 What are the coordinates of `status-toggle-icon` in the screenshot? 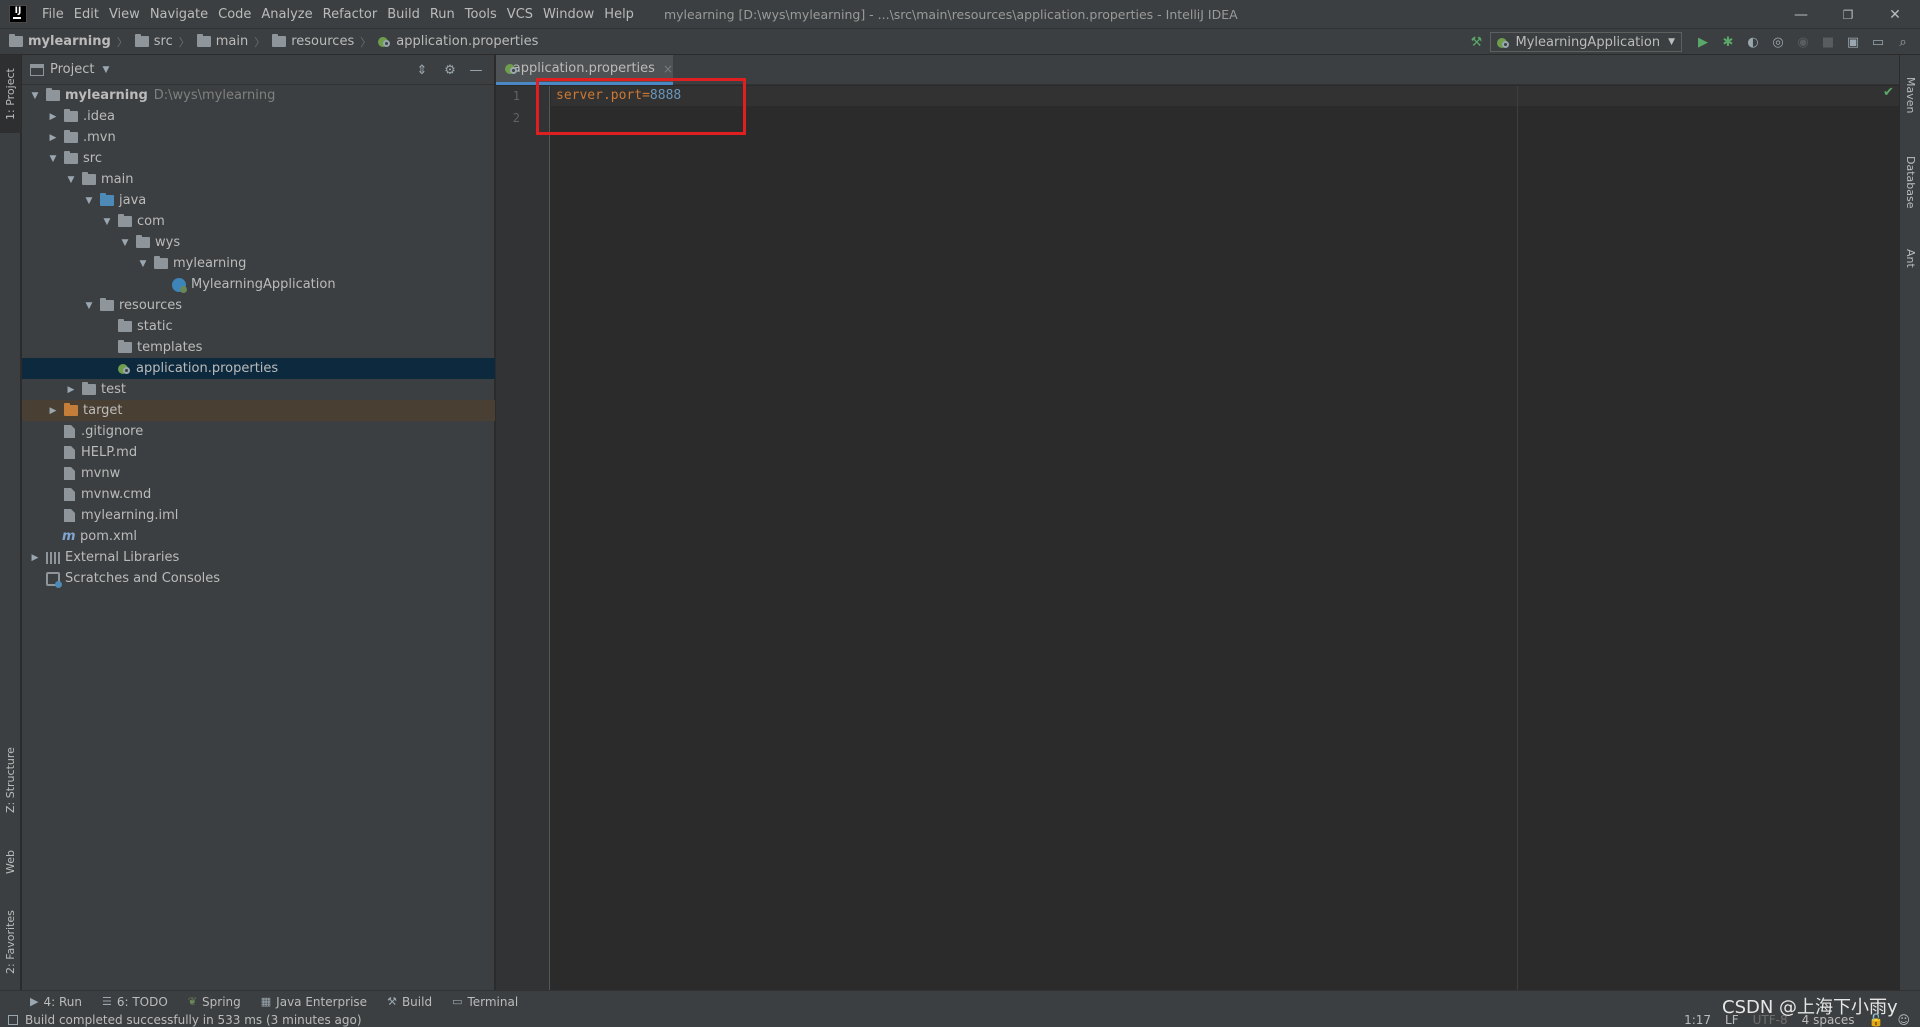 It's located at (13, 1019).